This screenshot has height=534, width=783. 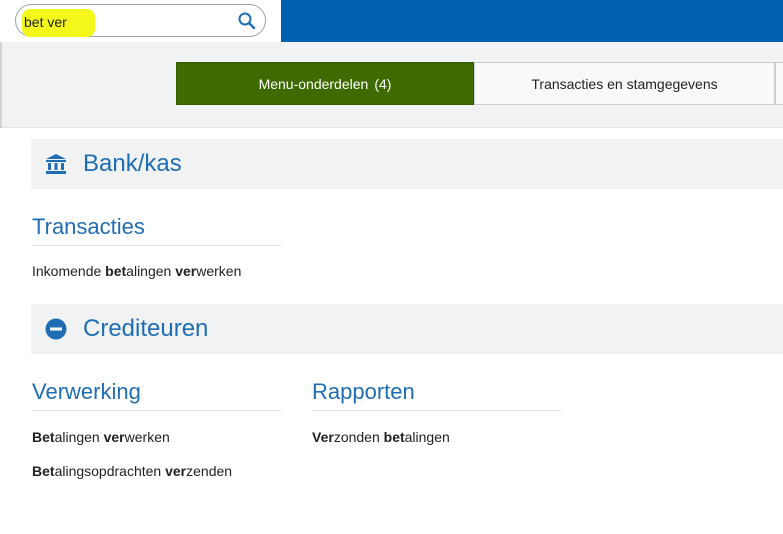 What do you see at coordinates (132, 163) in the screenshot?
I see `section-title: Bank/kas` at bounding box center [132, 163].